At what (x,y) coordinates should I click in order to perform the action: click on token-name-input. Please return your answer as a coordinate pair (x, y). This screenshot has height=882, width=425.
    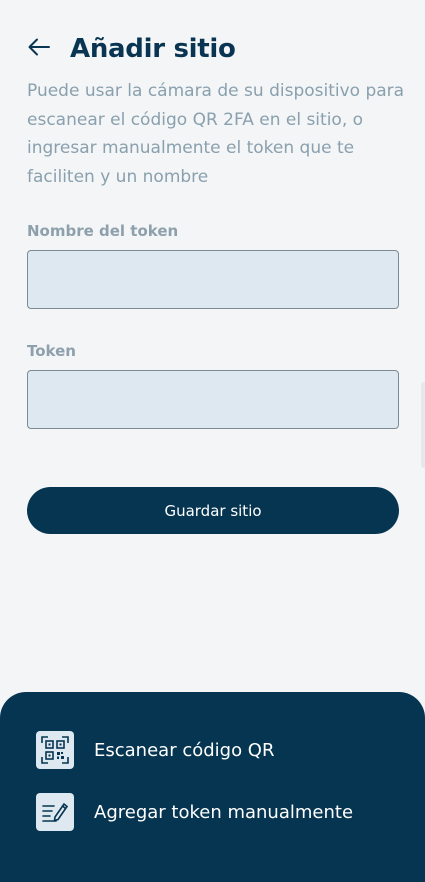
    Looking at the image, I should click on (213, 279).